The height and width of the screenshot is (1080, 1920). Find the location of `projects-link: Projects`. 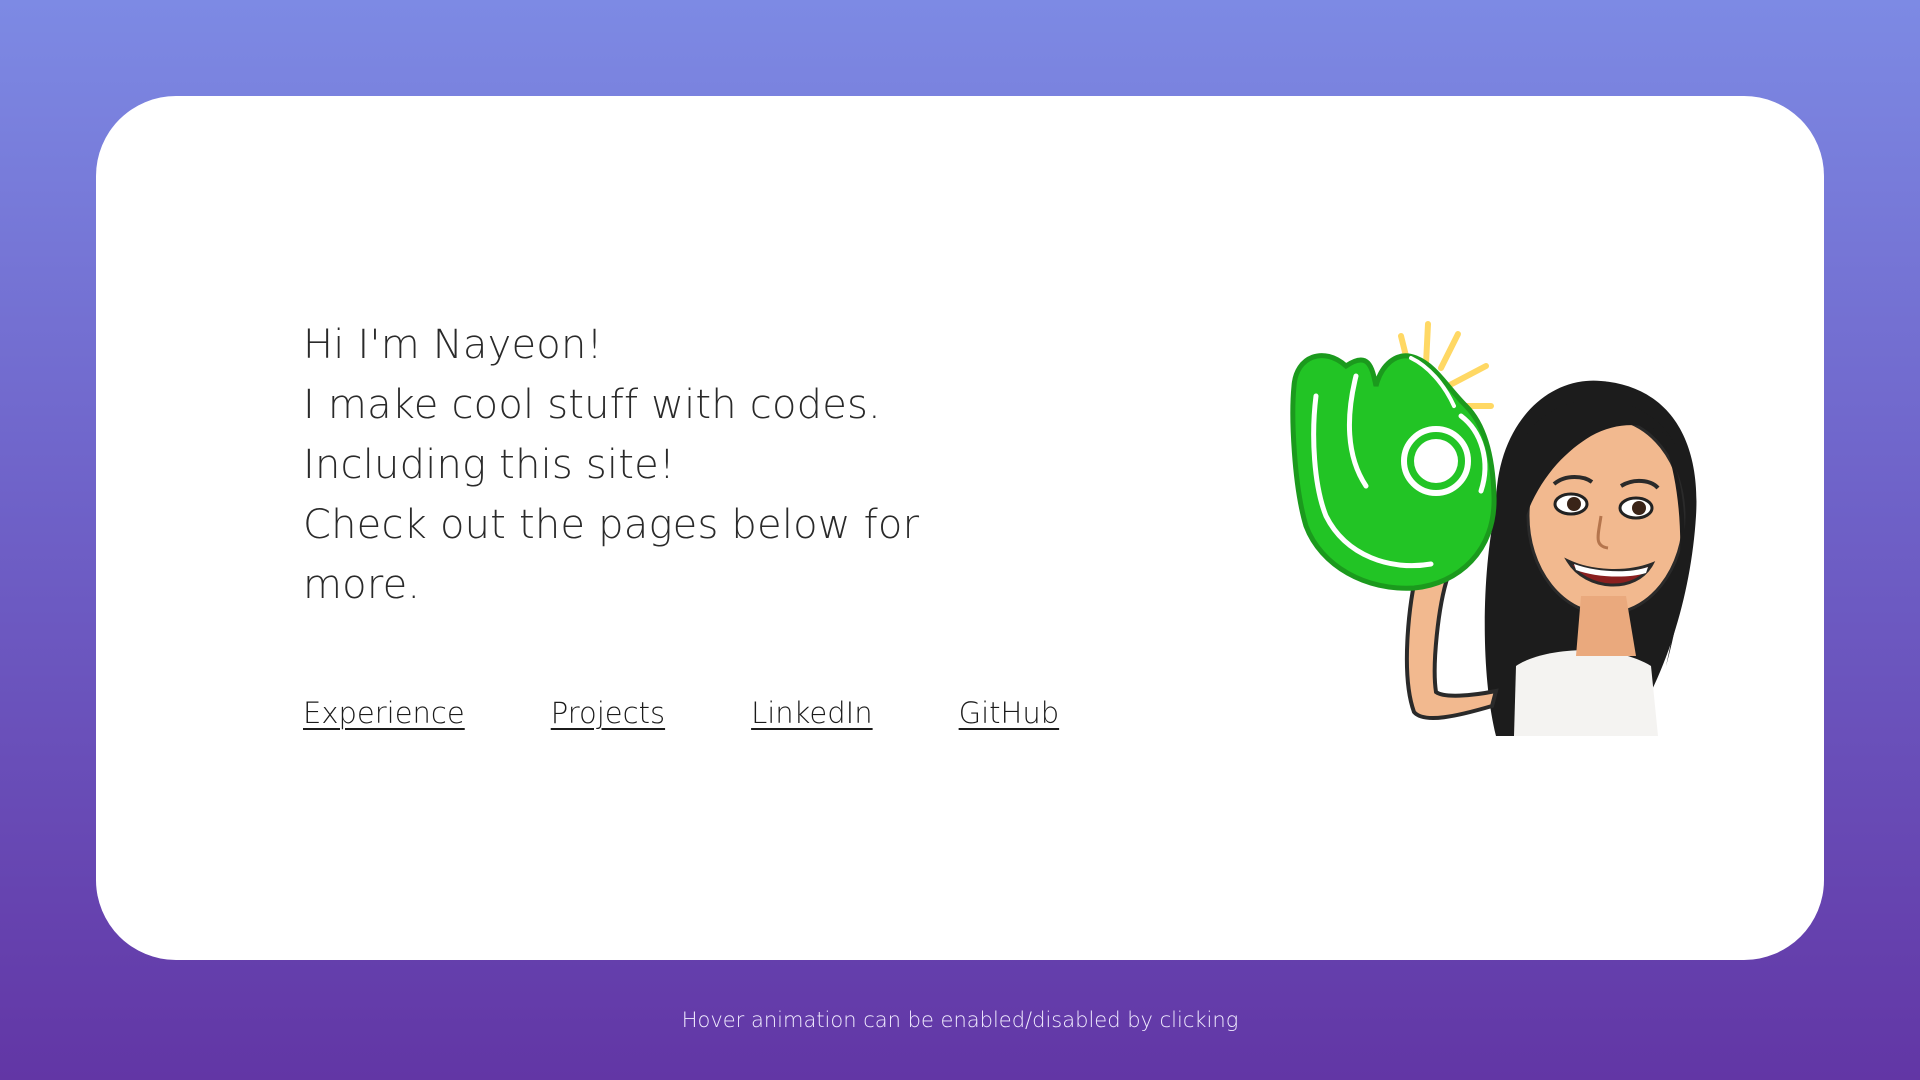

projects-link: Projects is located at coordinates (608, 713).